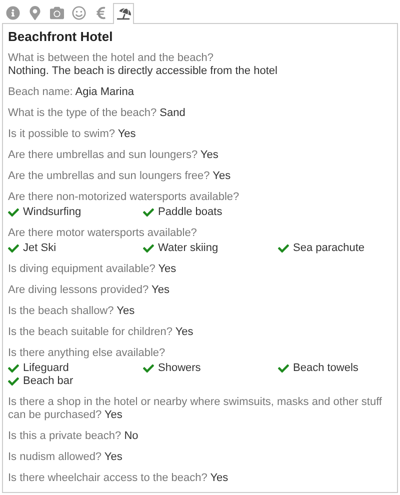 This screenshot has width=400, height=495. What do you see at coordinates (48, 381) in the screenshot?
I see `option-text: Beach bar` at bounding box center [48, 381].